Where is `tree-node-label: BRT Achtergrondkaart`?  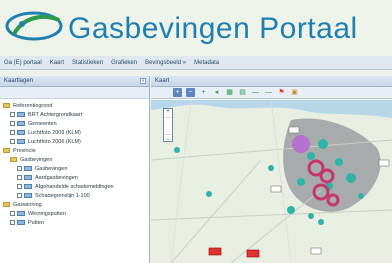 tree-node-label: BRT Achtergrondkaart is located at coordinates (55, 114).